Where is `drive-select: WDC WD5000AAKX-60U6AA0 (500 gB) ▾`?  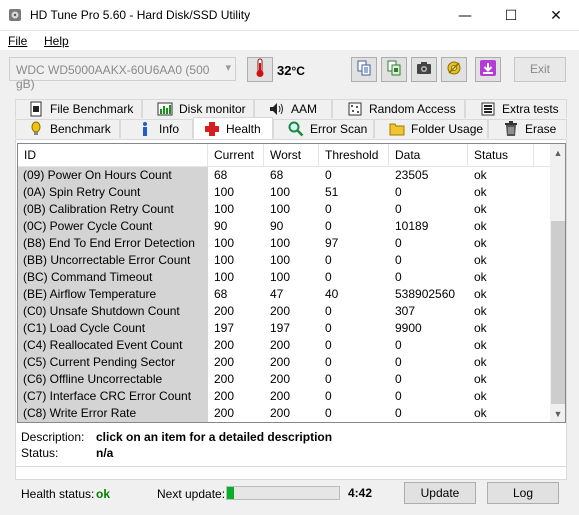 drive-select: WDC WD5000AAKX-60U6AA0 (500 gB) ▾ is located at coordinates (122, 74).